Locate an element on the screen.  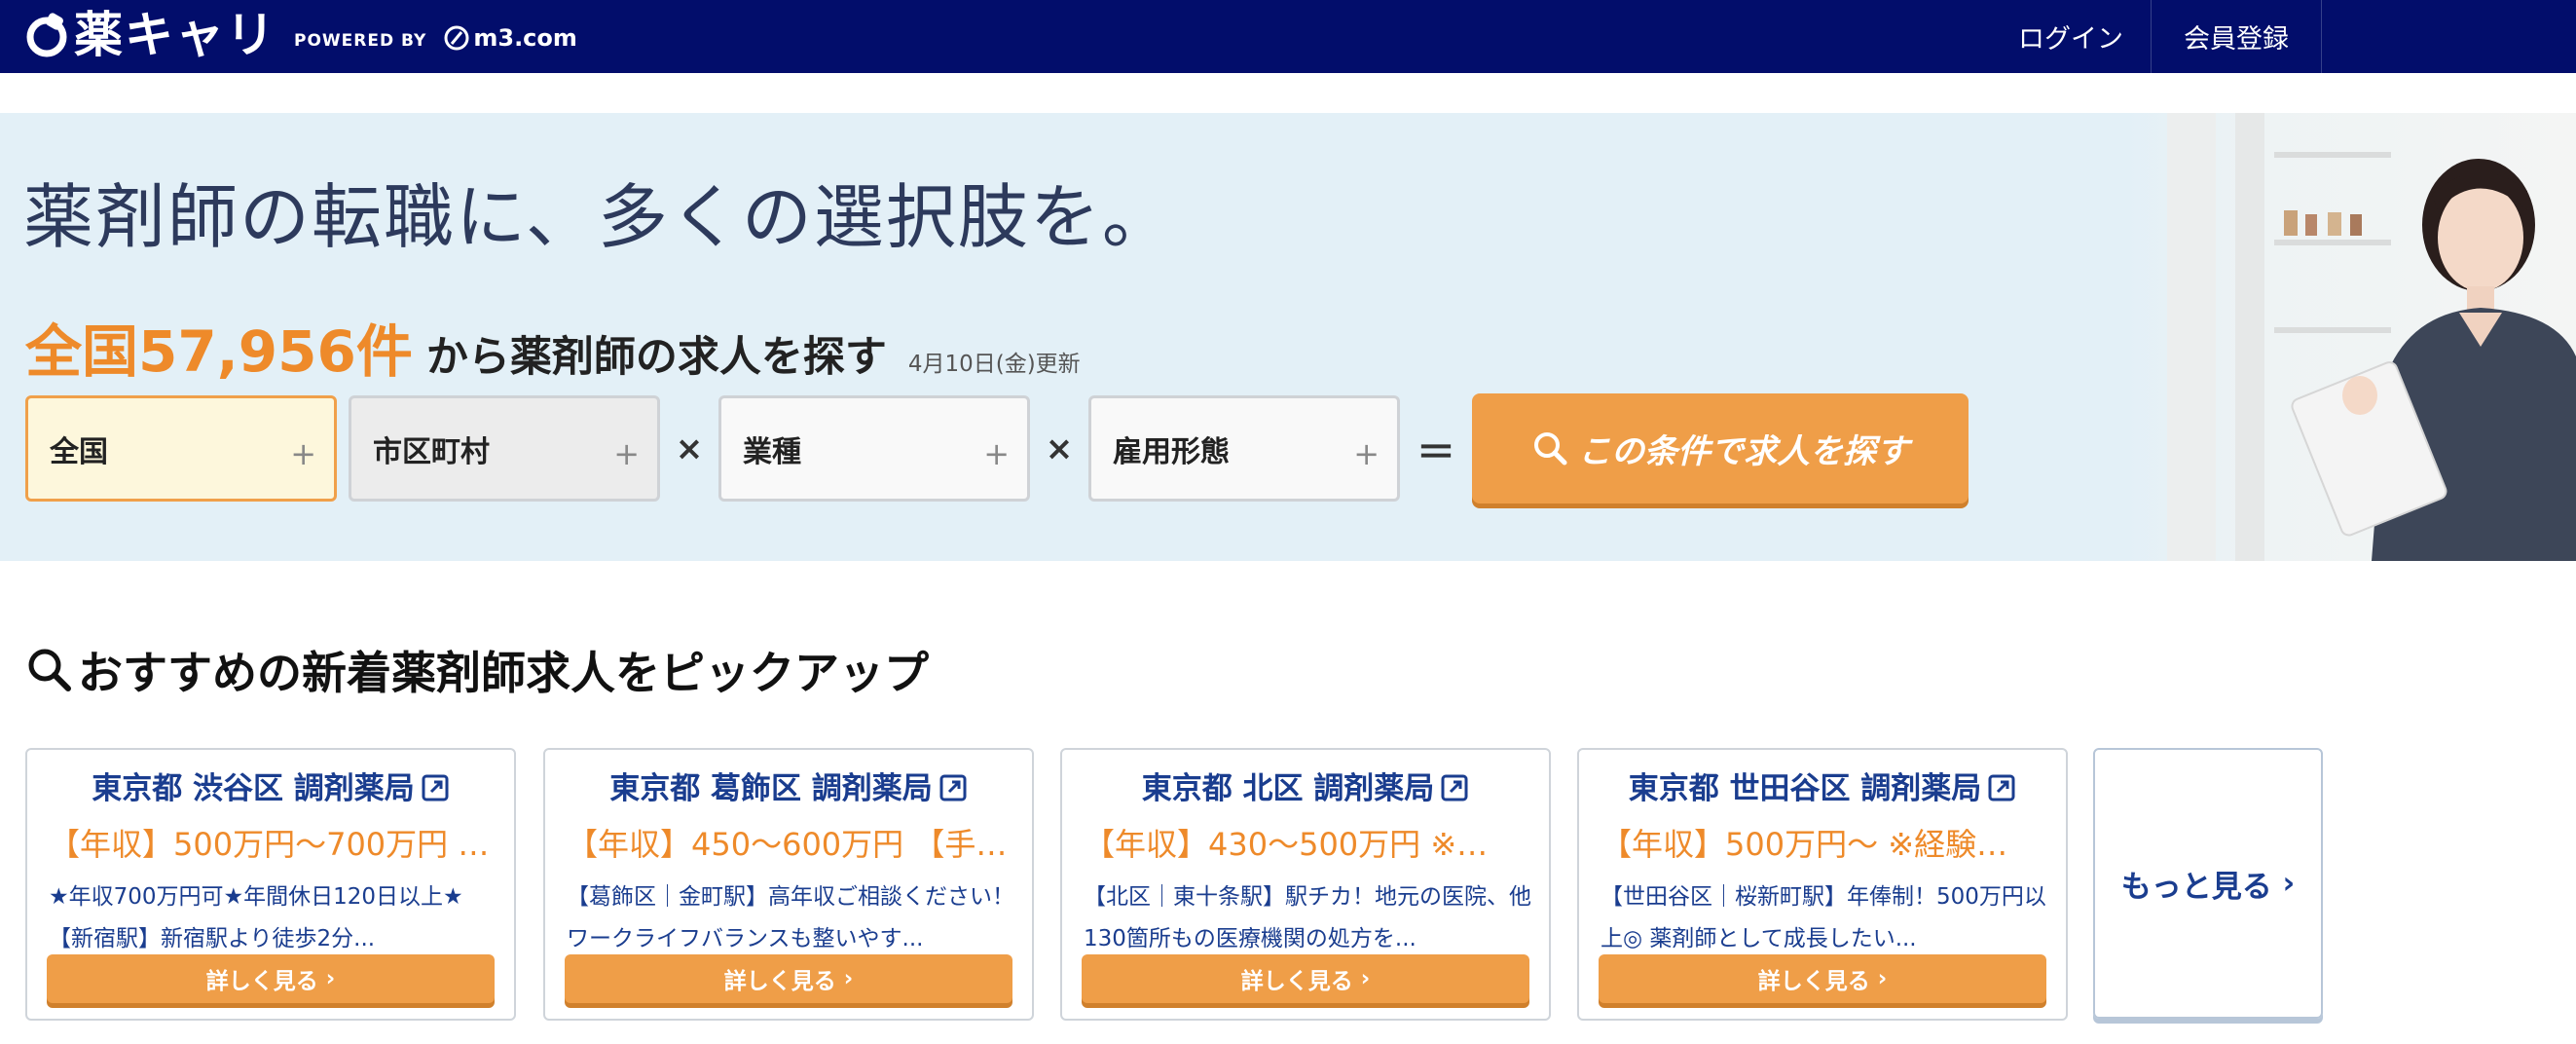
equals-icon: ＝ is located at coordinates (1436, 452).